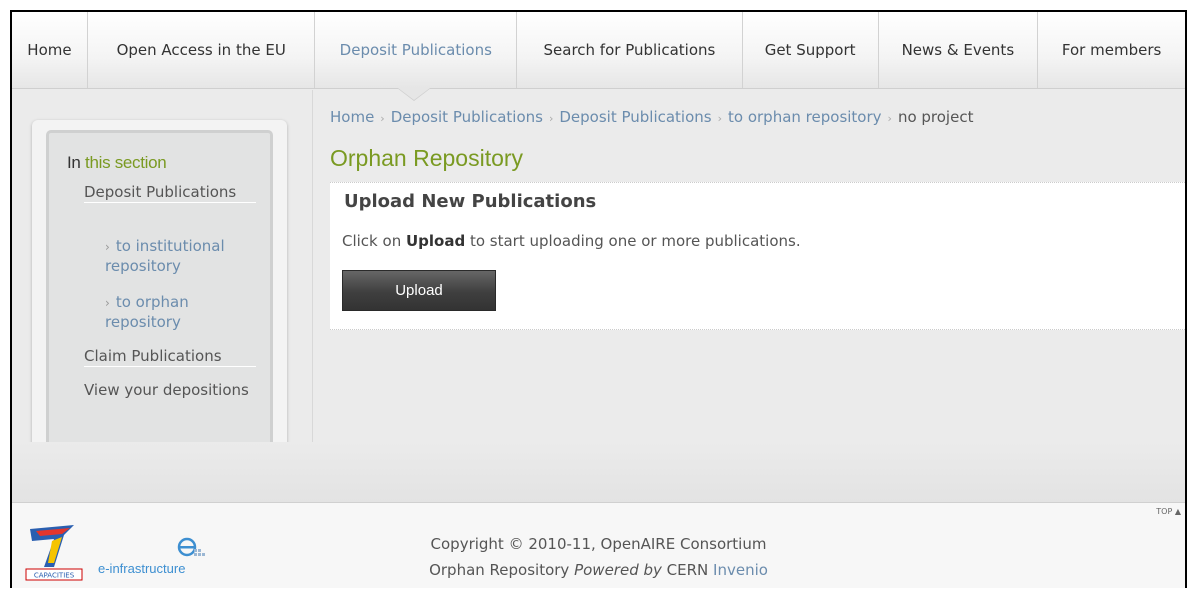  I want to click on sidebar-item-view-depositions: View your depositions, so click(170, 390).